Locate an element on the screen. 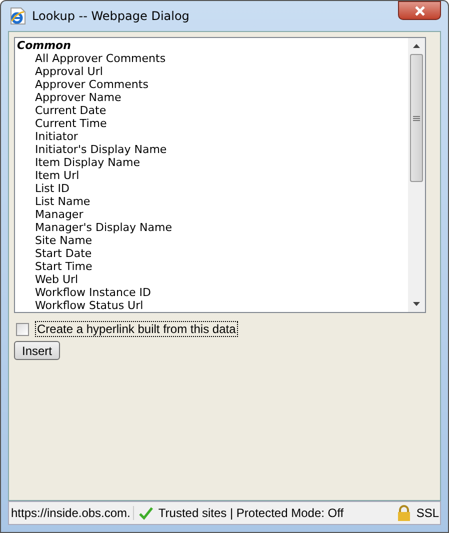  list-item: List Name is located at coordinates (211, 201).